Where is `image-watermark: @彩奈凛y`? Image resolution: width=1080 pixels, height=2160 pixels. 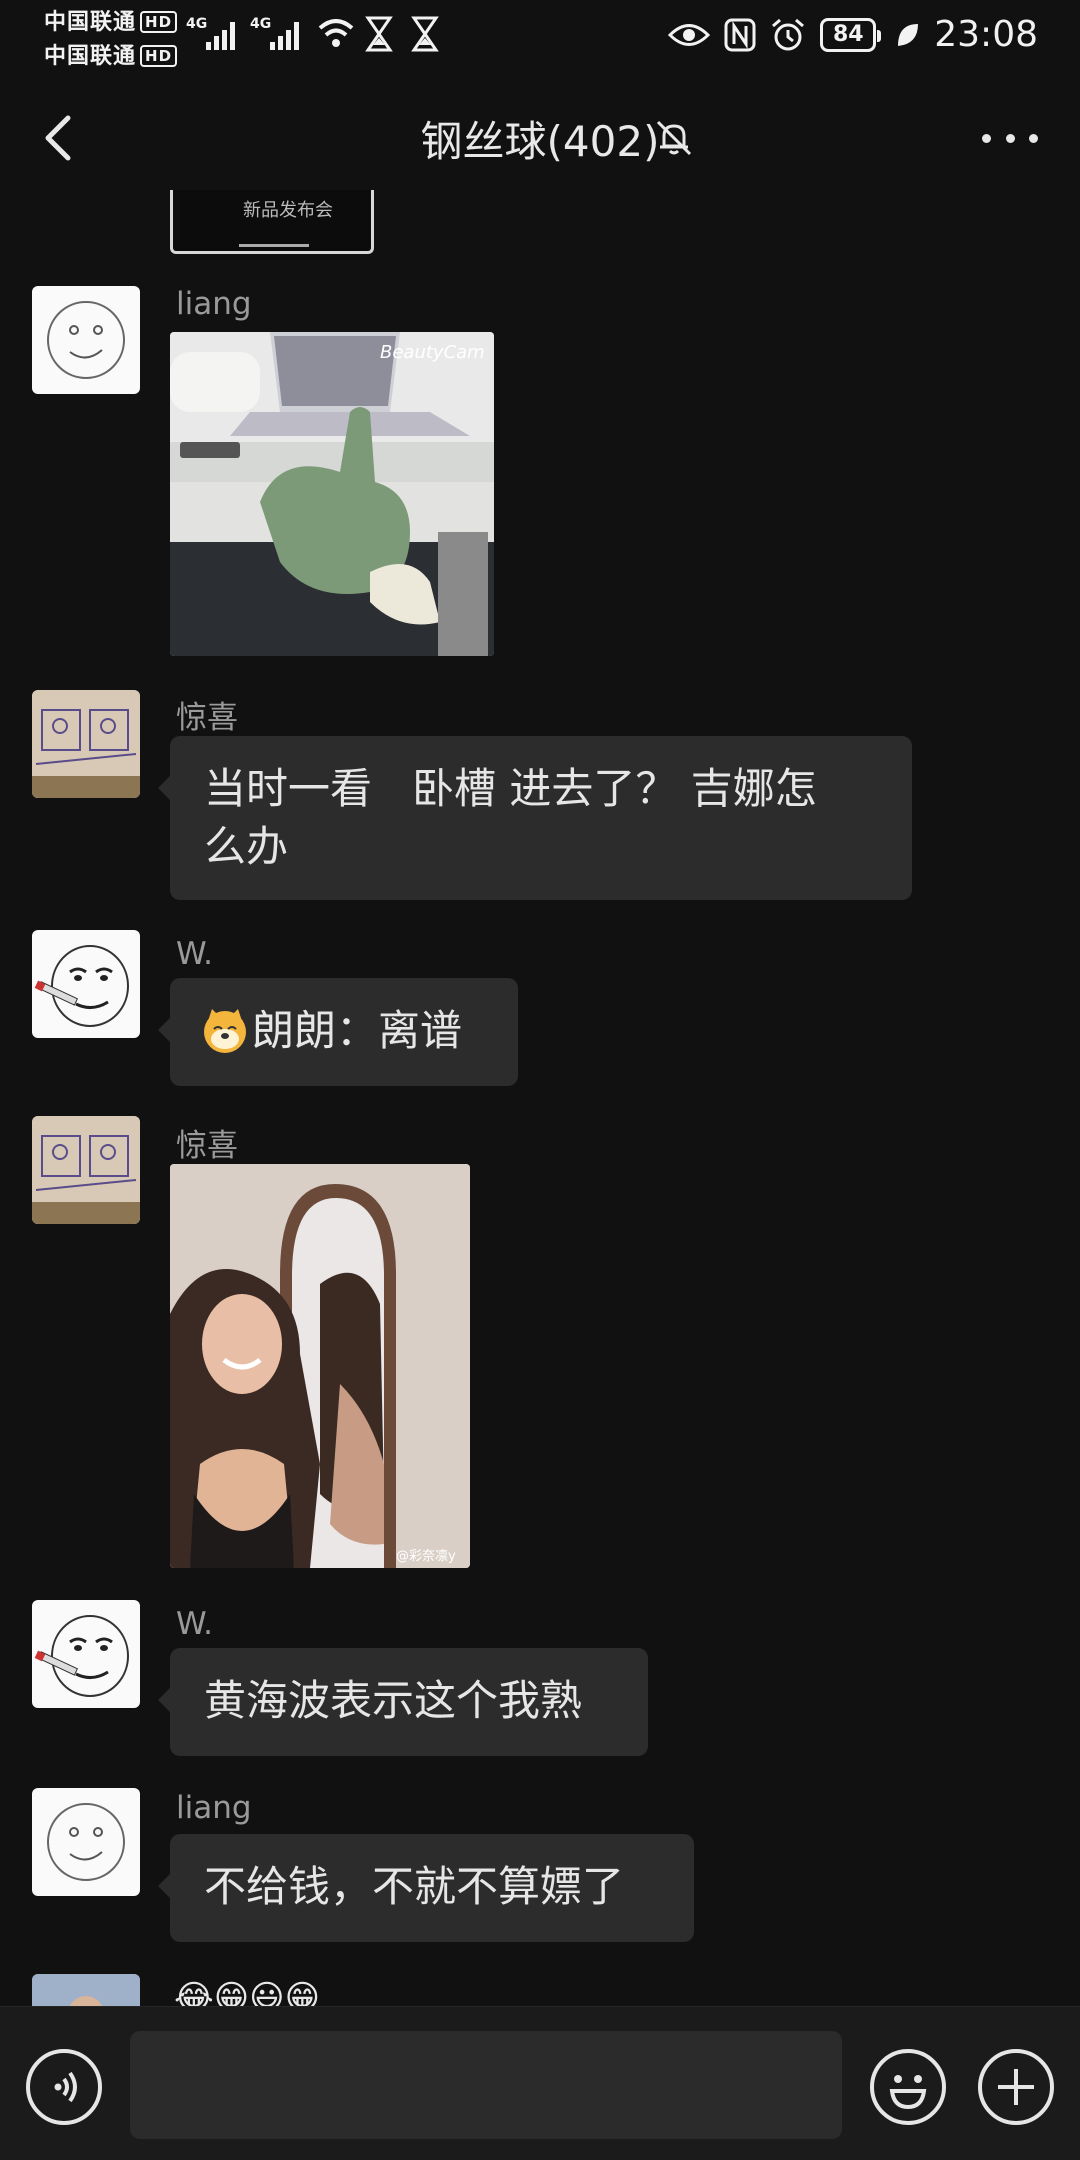
image-watermark: @彩奈凛y is located at coordinates (426, 1556).